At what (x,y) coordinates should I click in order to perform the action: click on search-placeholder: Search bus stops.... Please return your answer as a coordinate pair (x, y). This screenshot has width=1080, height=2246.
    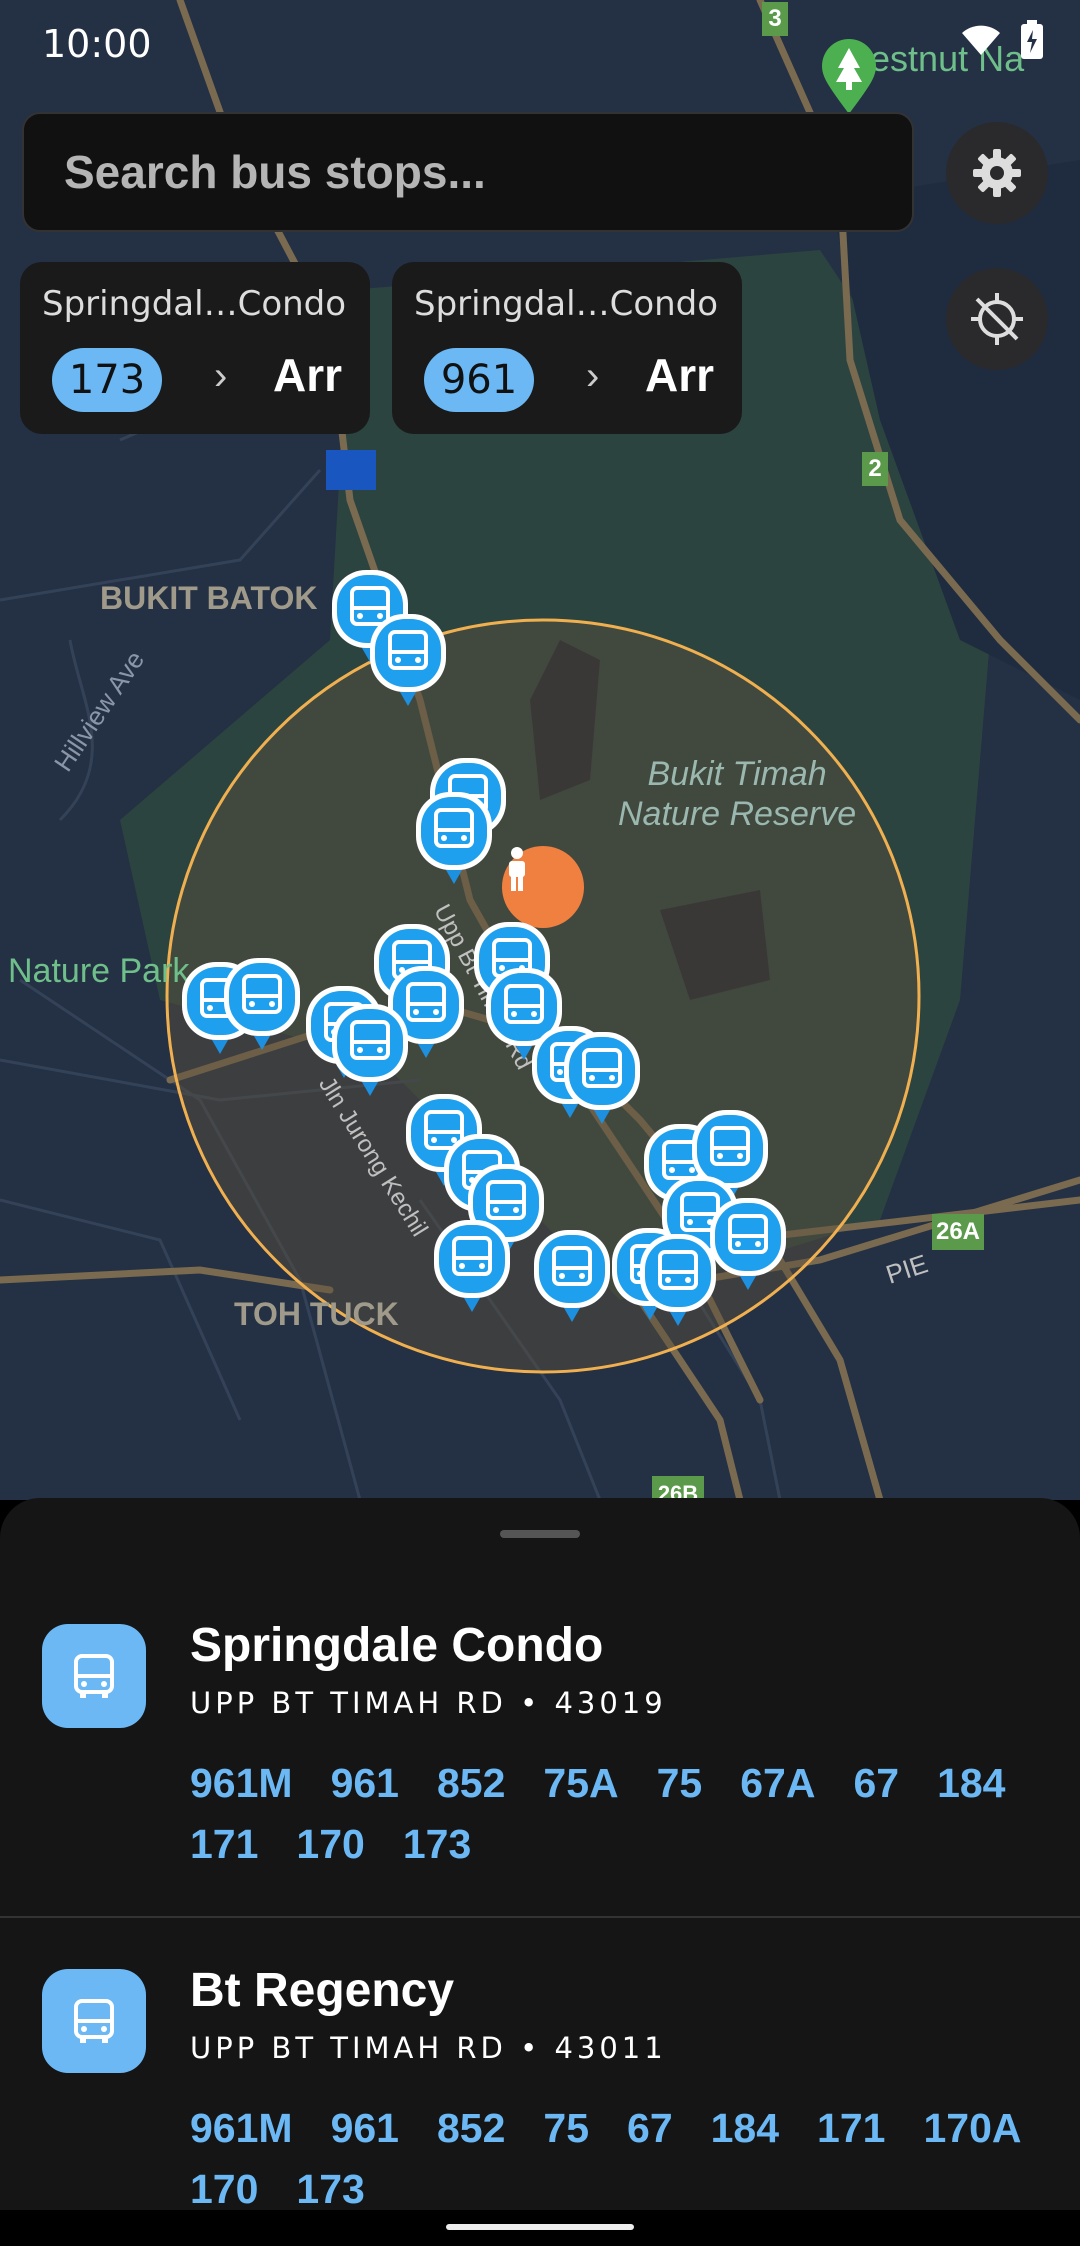
    Looking at the image, I should click on (275, 172).